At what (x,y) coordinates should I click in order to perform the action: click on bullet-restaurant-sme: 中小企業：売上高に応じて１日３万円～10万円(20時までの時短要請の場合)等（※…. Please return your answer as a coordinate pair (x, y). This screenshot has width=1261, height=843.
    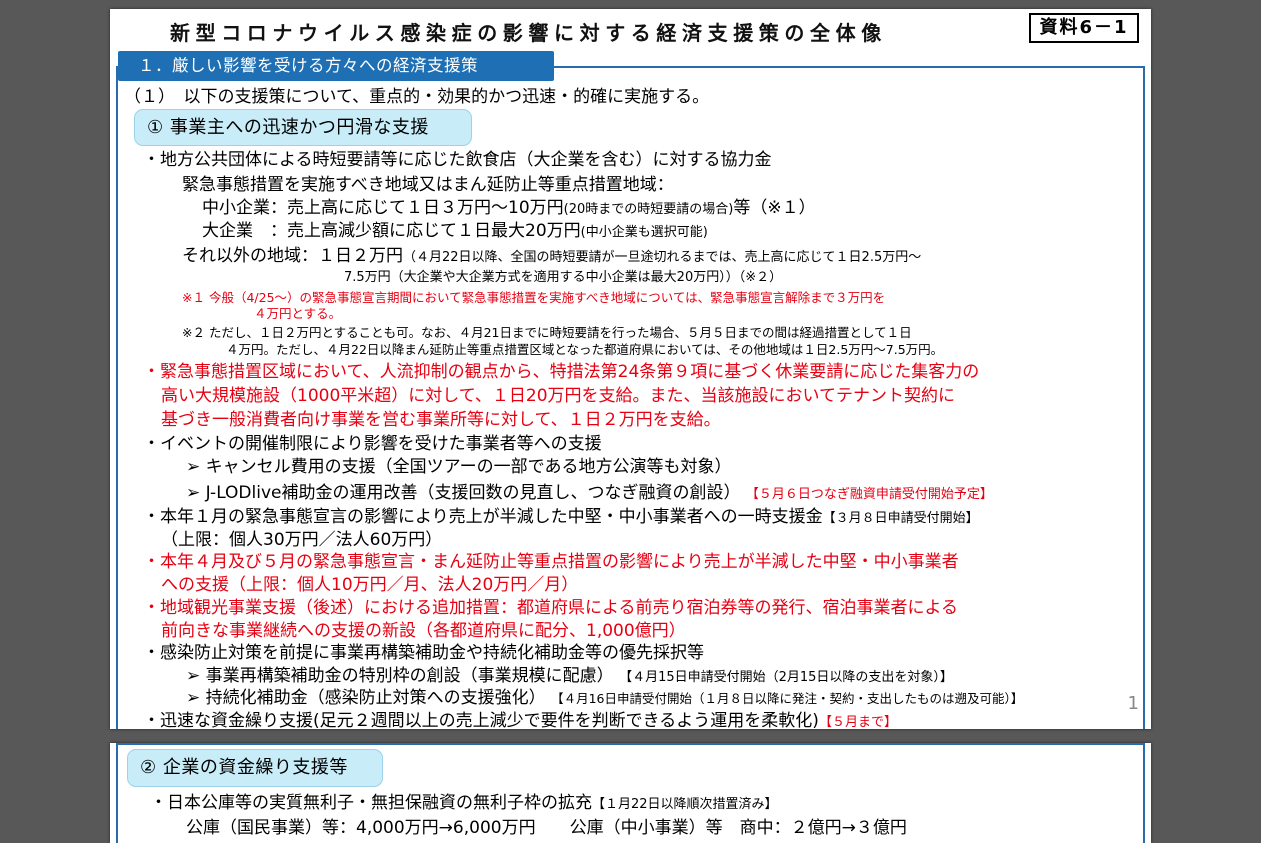
    Looking at the image, I should click on (509, 208).